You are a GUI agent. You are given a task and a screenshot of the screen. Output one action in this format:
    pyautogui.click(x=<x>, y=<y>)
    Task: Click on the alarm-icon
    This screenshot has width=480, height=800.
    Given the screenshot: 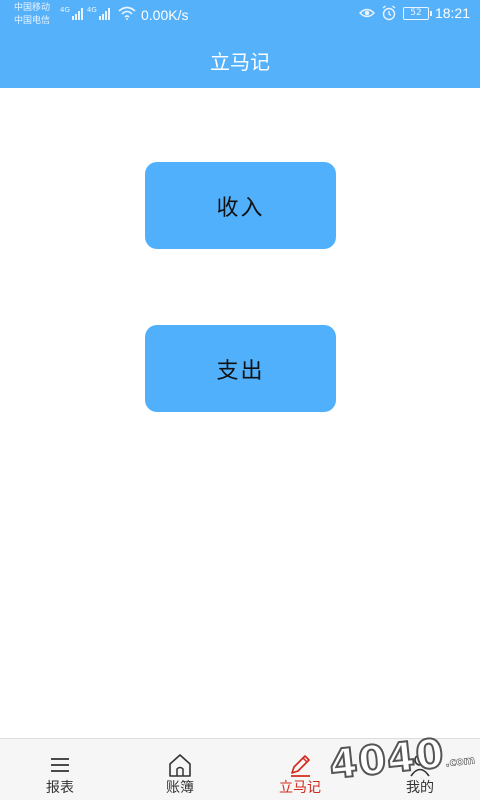 What is the action you would take?
    pyautogui.click(x=389, y=13)
    